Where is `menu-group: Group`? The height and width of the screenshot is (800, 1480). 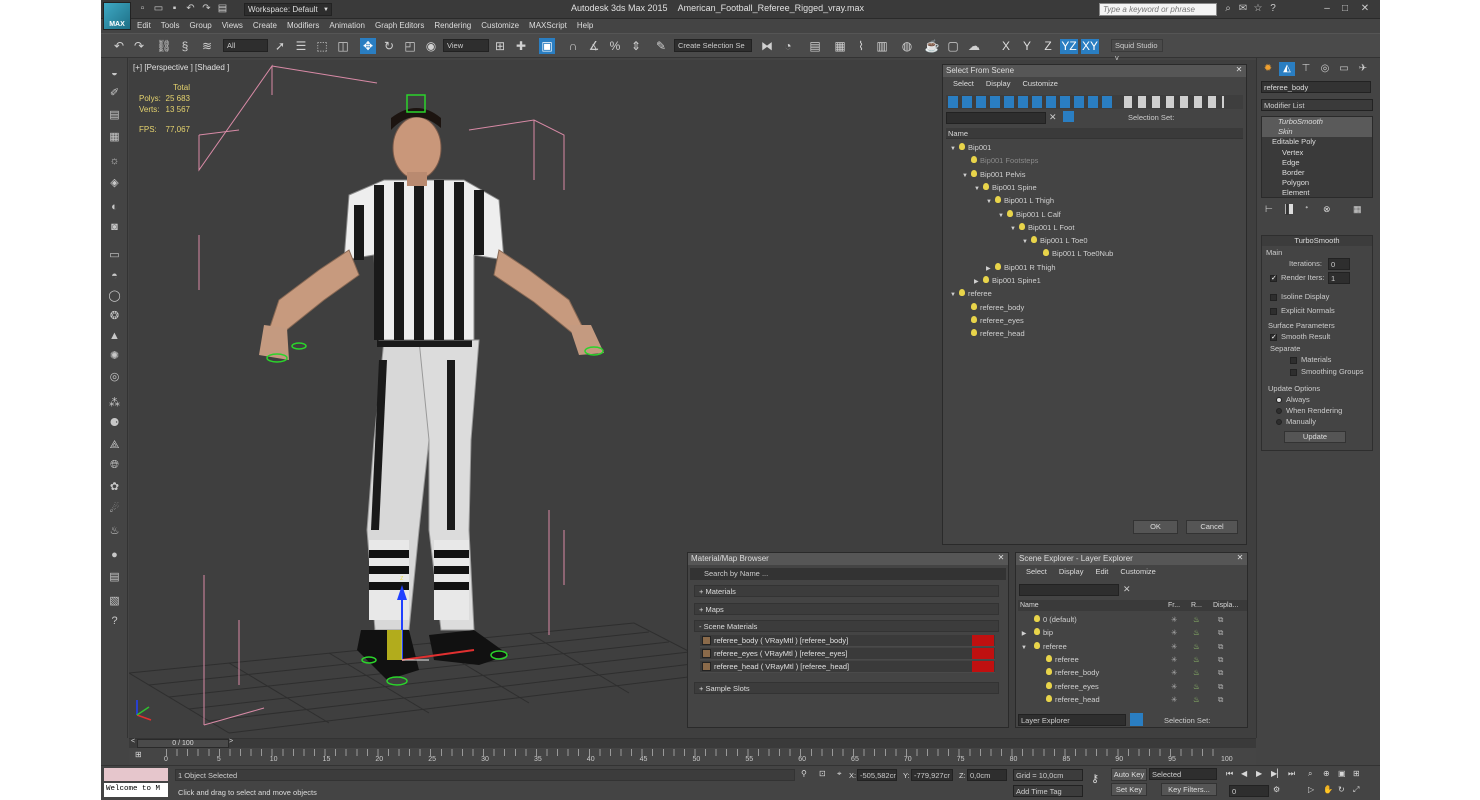 menu-group: Group is located at coordinates (200, 26).